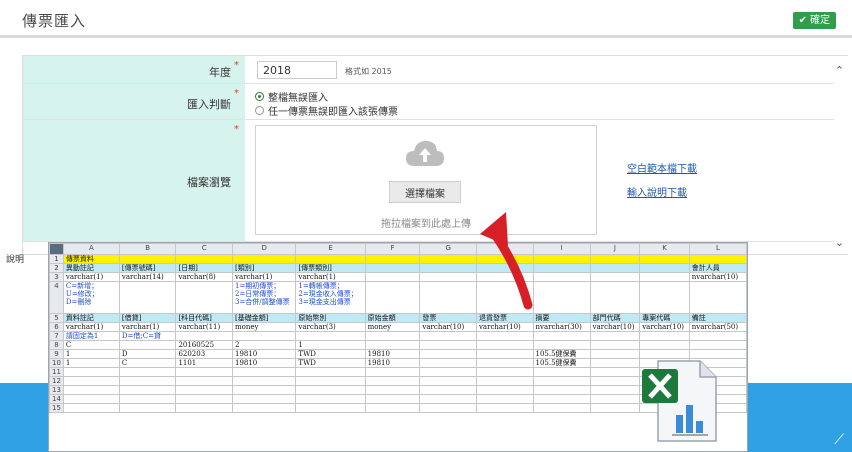 This screenshot has width=852, height=452. Describe the element at coordinates (91, 327) in the screenshot. I see `sheet-cell: varchar(1)` at that location.